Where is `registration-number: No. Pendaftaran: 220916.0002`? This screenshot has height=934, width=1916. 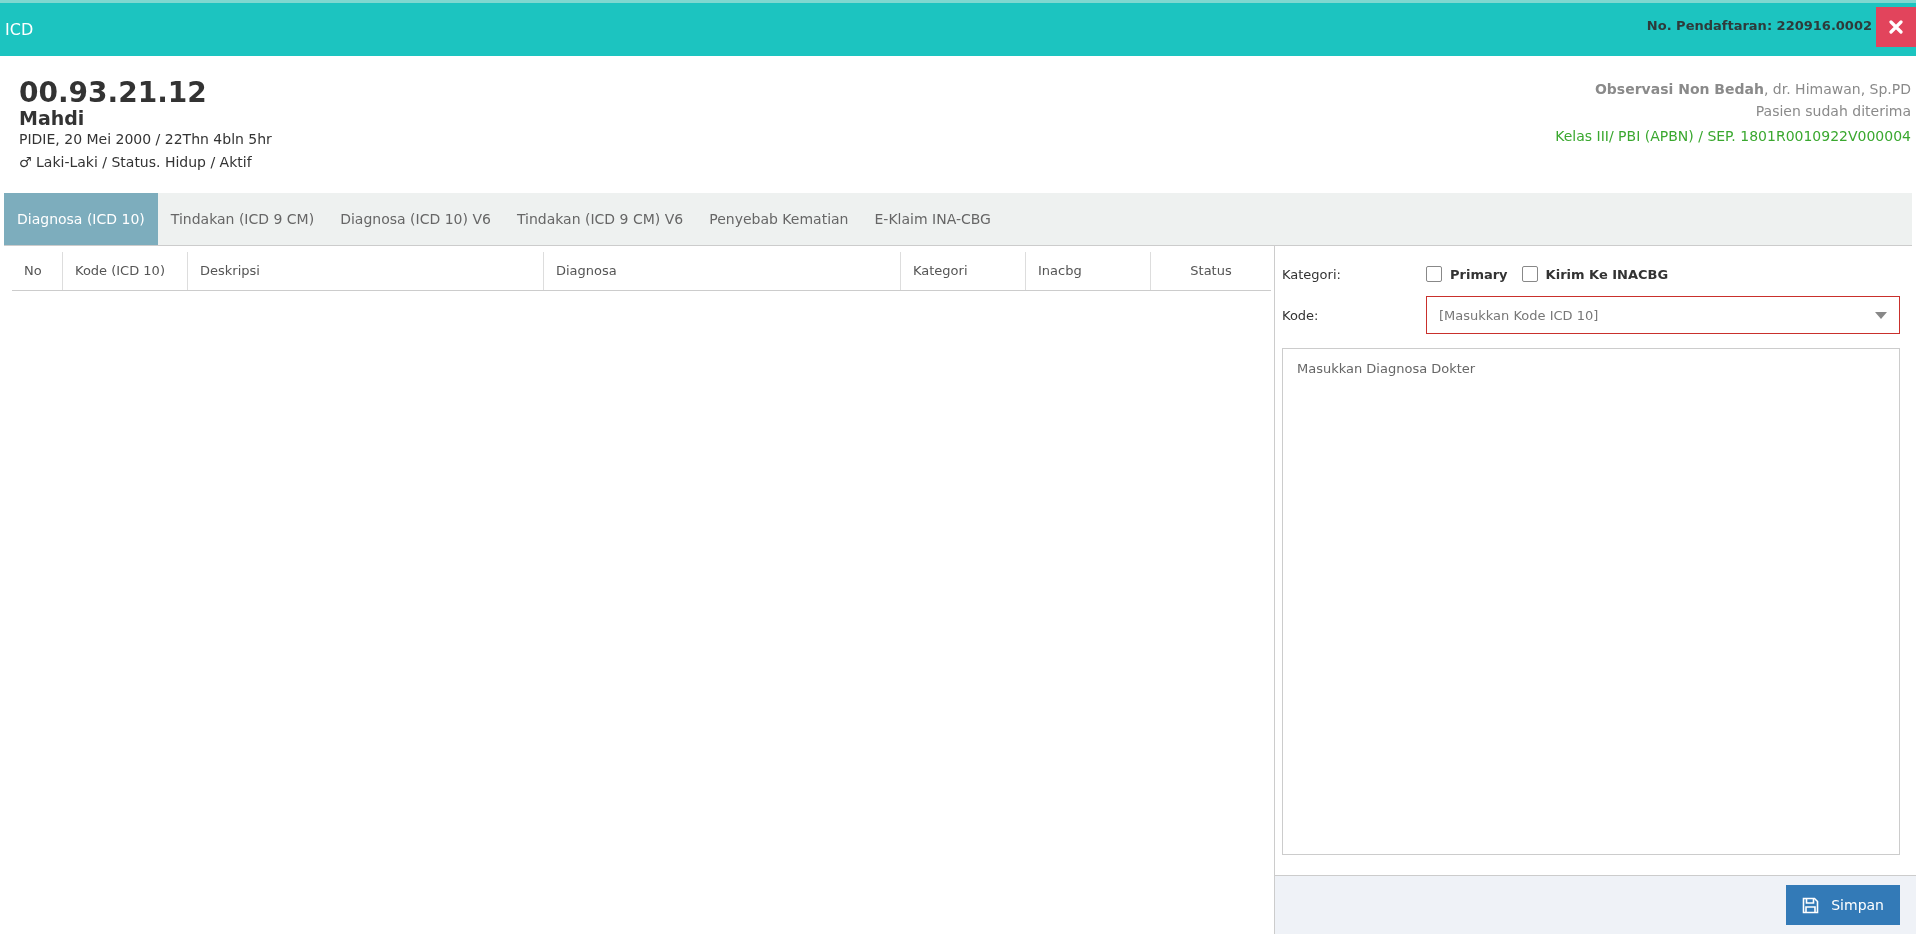 registration-number: No. Pendaftaran: 220916.0002 is located at coordinates (1759, 25).